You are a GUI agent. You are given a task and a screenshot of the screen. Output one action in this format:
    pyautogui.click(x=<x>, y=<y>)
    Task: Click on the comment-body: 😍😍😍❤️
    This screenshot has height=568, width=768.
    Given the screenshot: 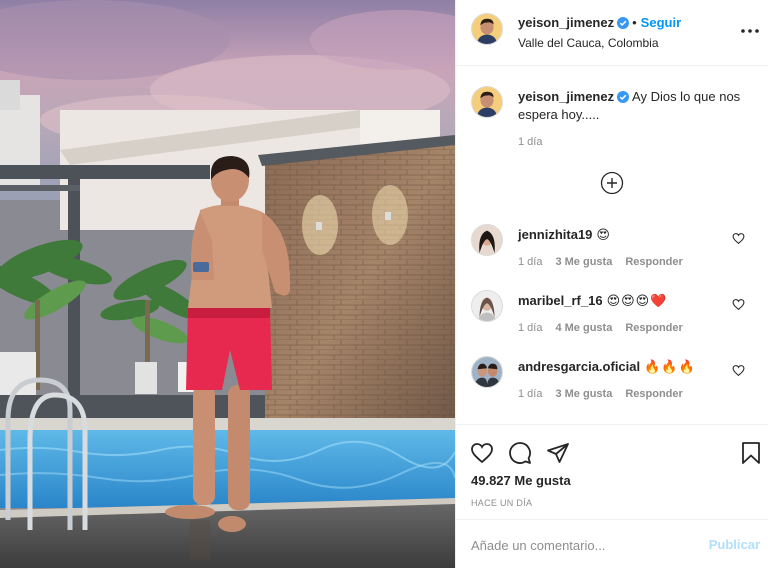 What is the action you would take?
    pyautogui.click(x=637, y=300)
    